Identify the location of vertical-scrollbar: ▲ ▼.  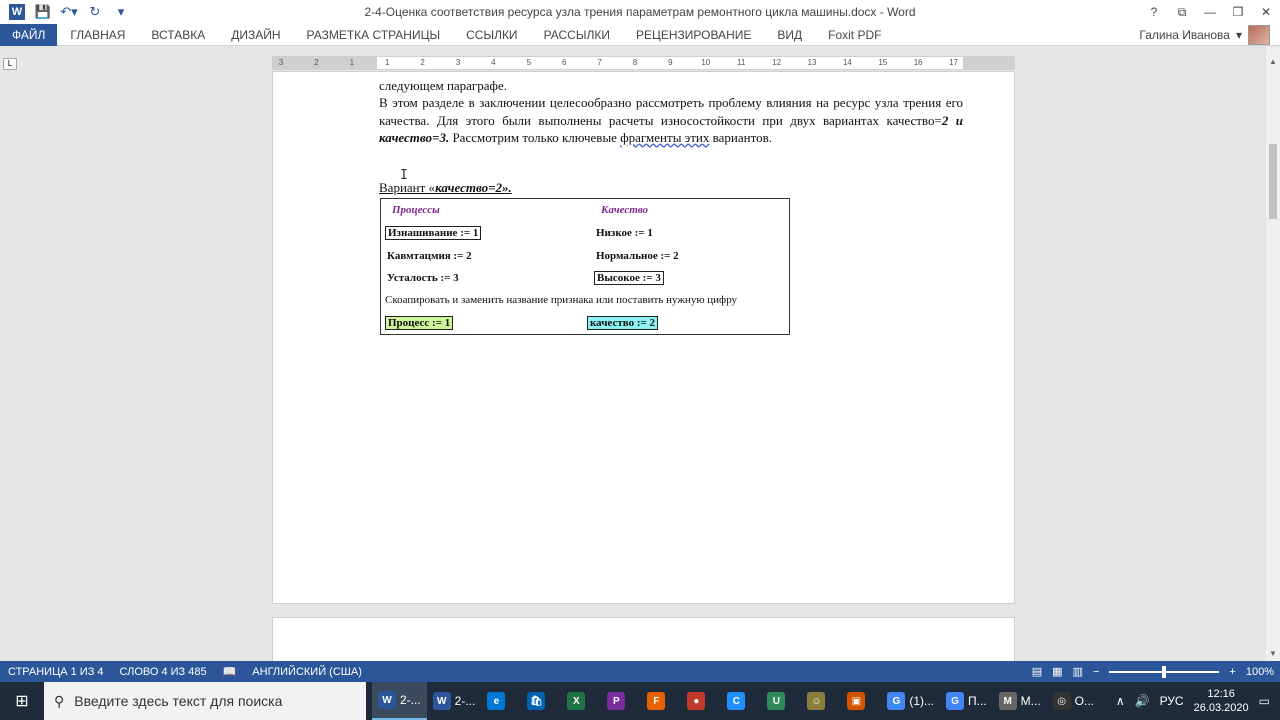
(1273, 354).